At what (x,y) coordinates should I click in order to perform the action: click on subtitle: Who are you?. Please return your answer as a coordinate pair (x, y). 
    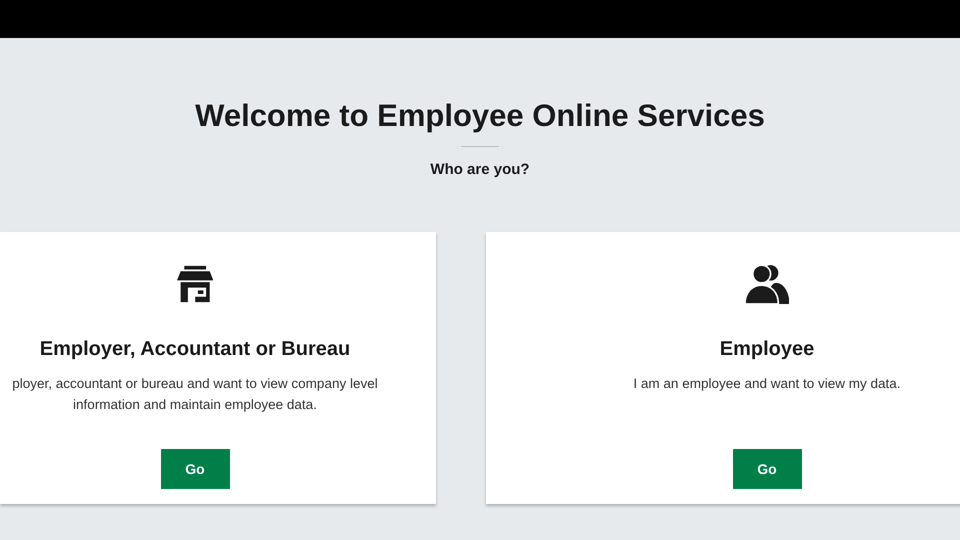
    Looking at the image, I should click on (480, 169).